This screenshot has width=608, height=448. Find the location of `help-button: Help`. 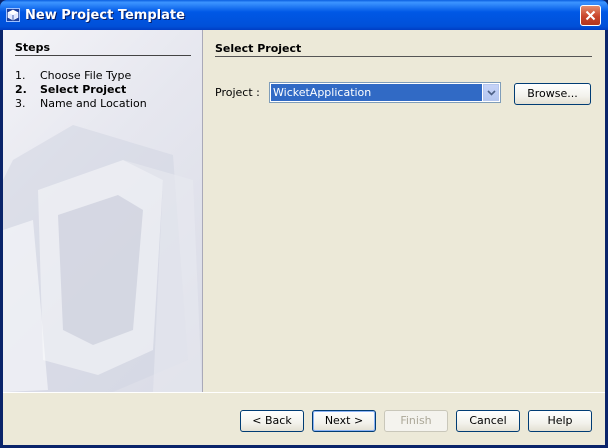

help-button: Help is located at coordinates (560, 421).